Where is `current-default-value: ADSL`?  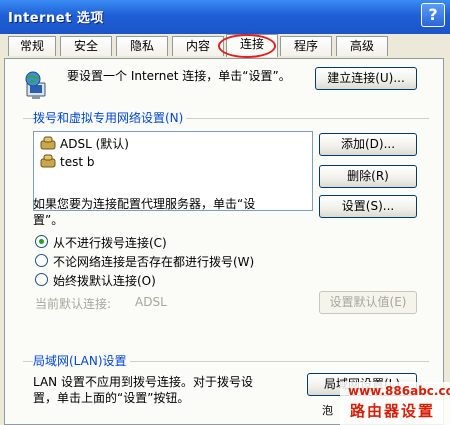
current-default-value: ADSL is located at coordinates (151, 302).